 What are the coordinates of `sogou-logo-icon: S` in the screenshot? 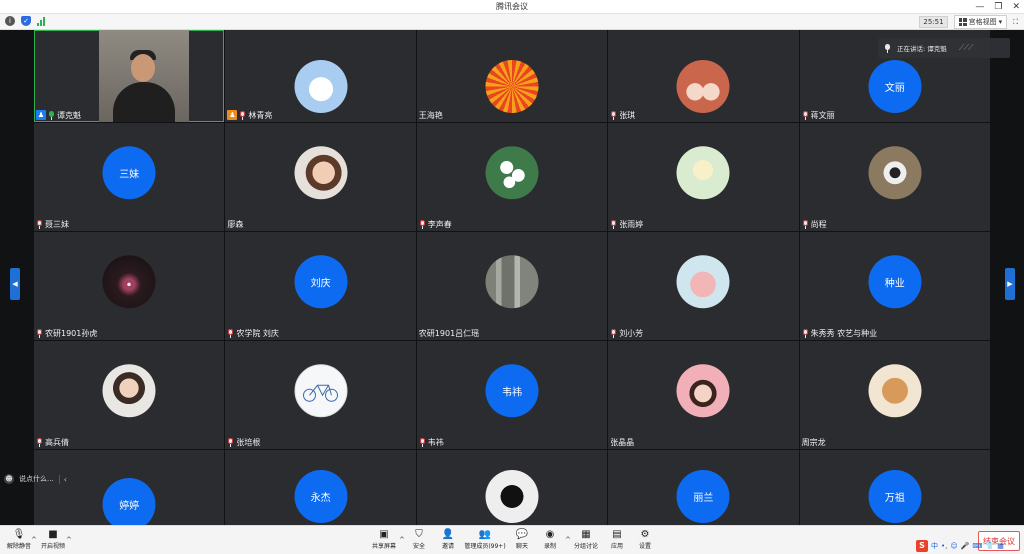 It's located at (922, 546).